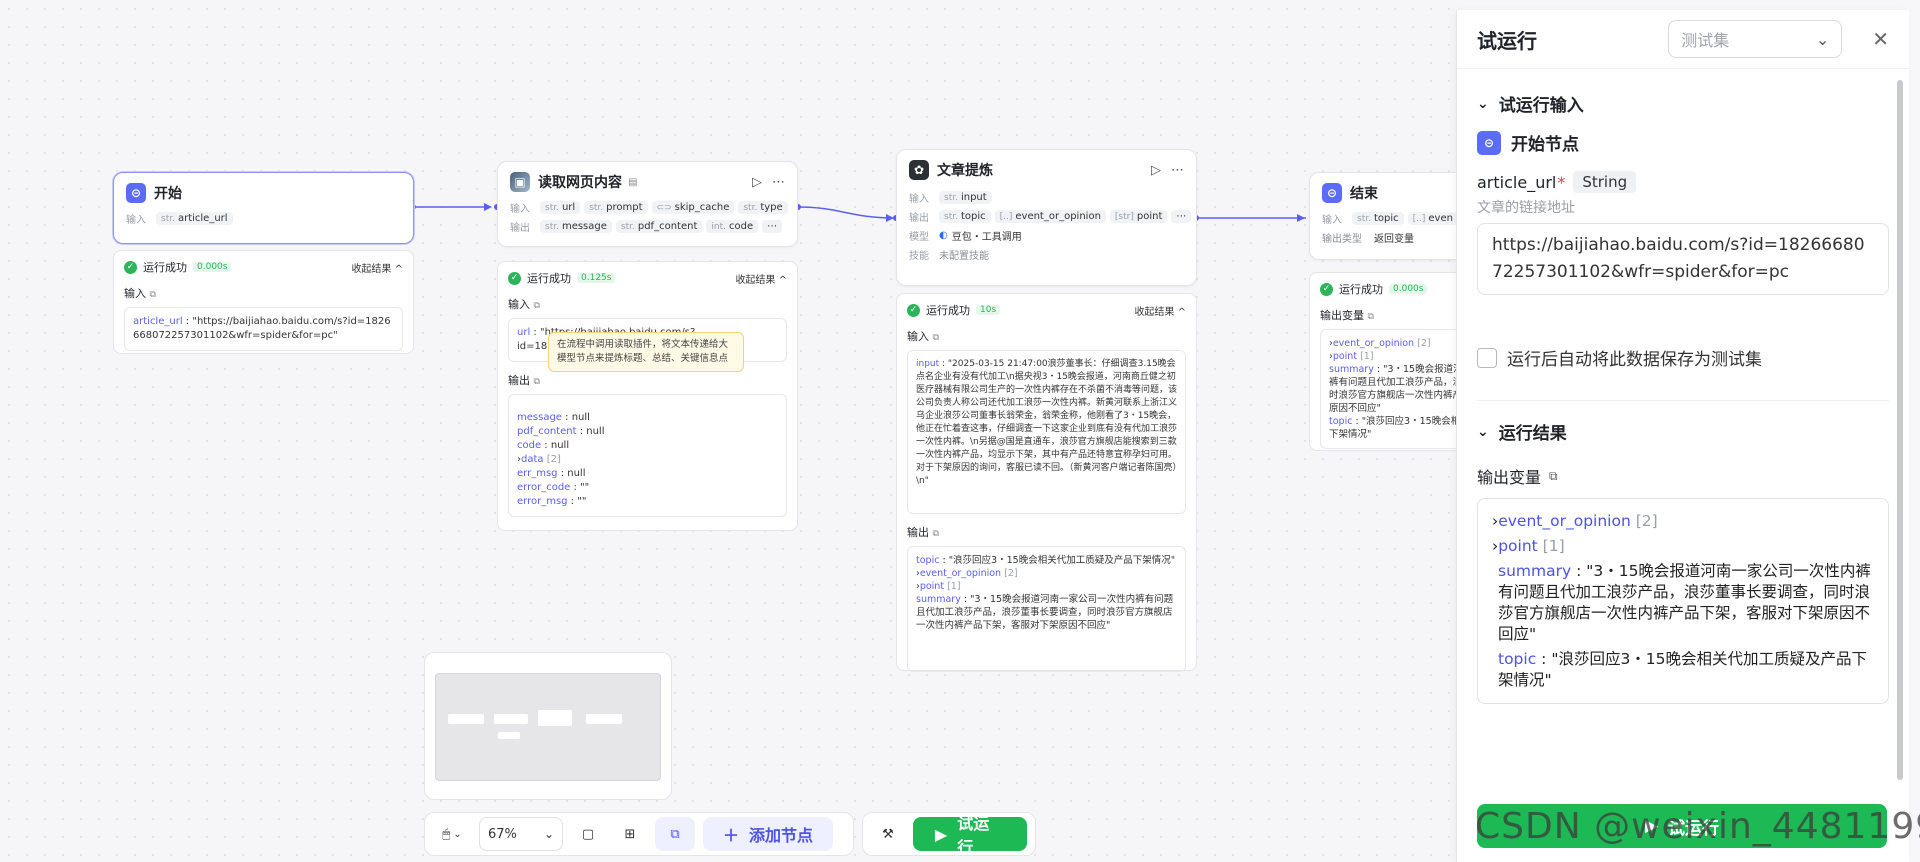 Image resolution: width=1920 pixels, height=862 pixels. I want to click on start-node: ⊝ 开始 输入 str. article_url, so click(263, 208).